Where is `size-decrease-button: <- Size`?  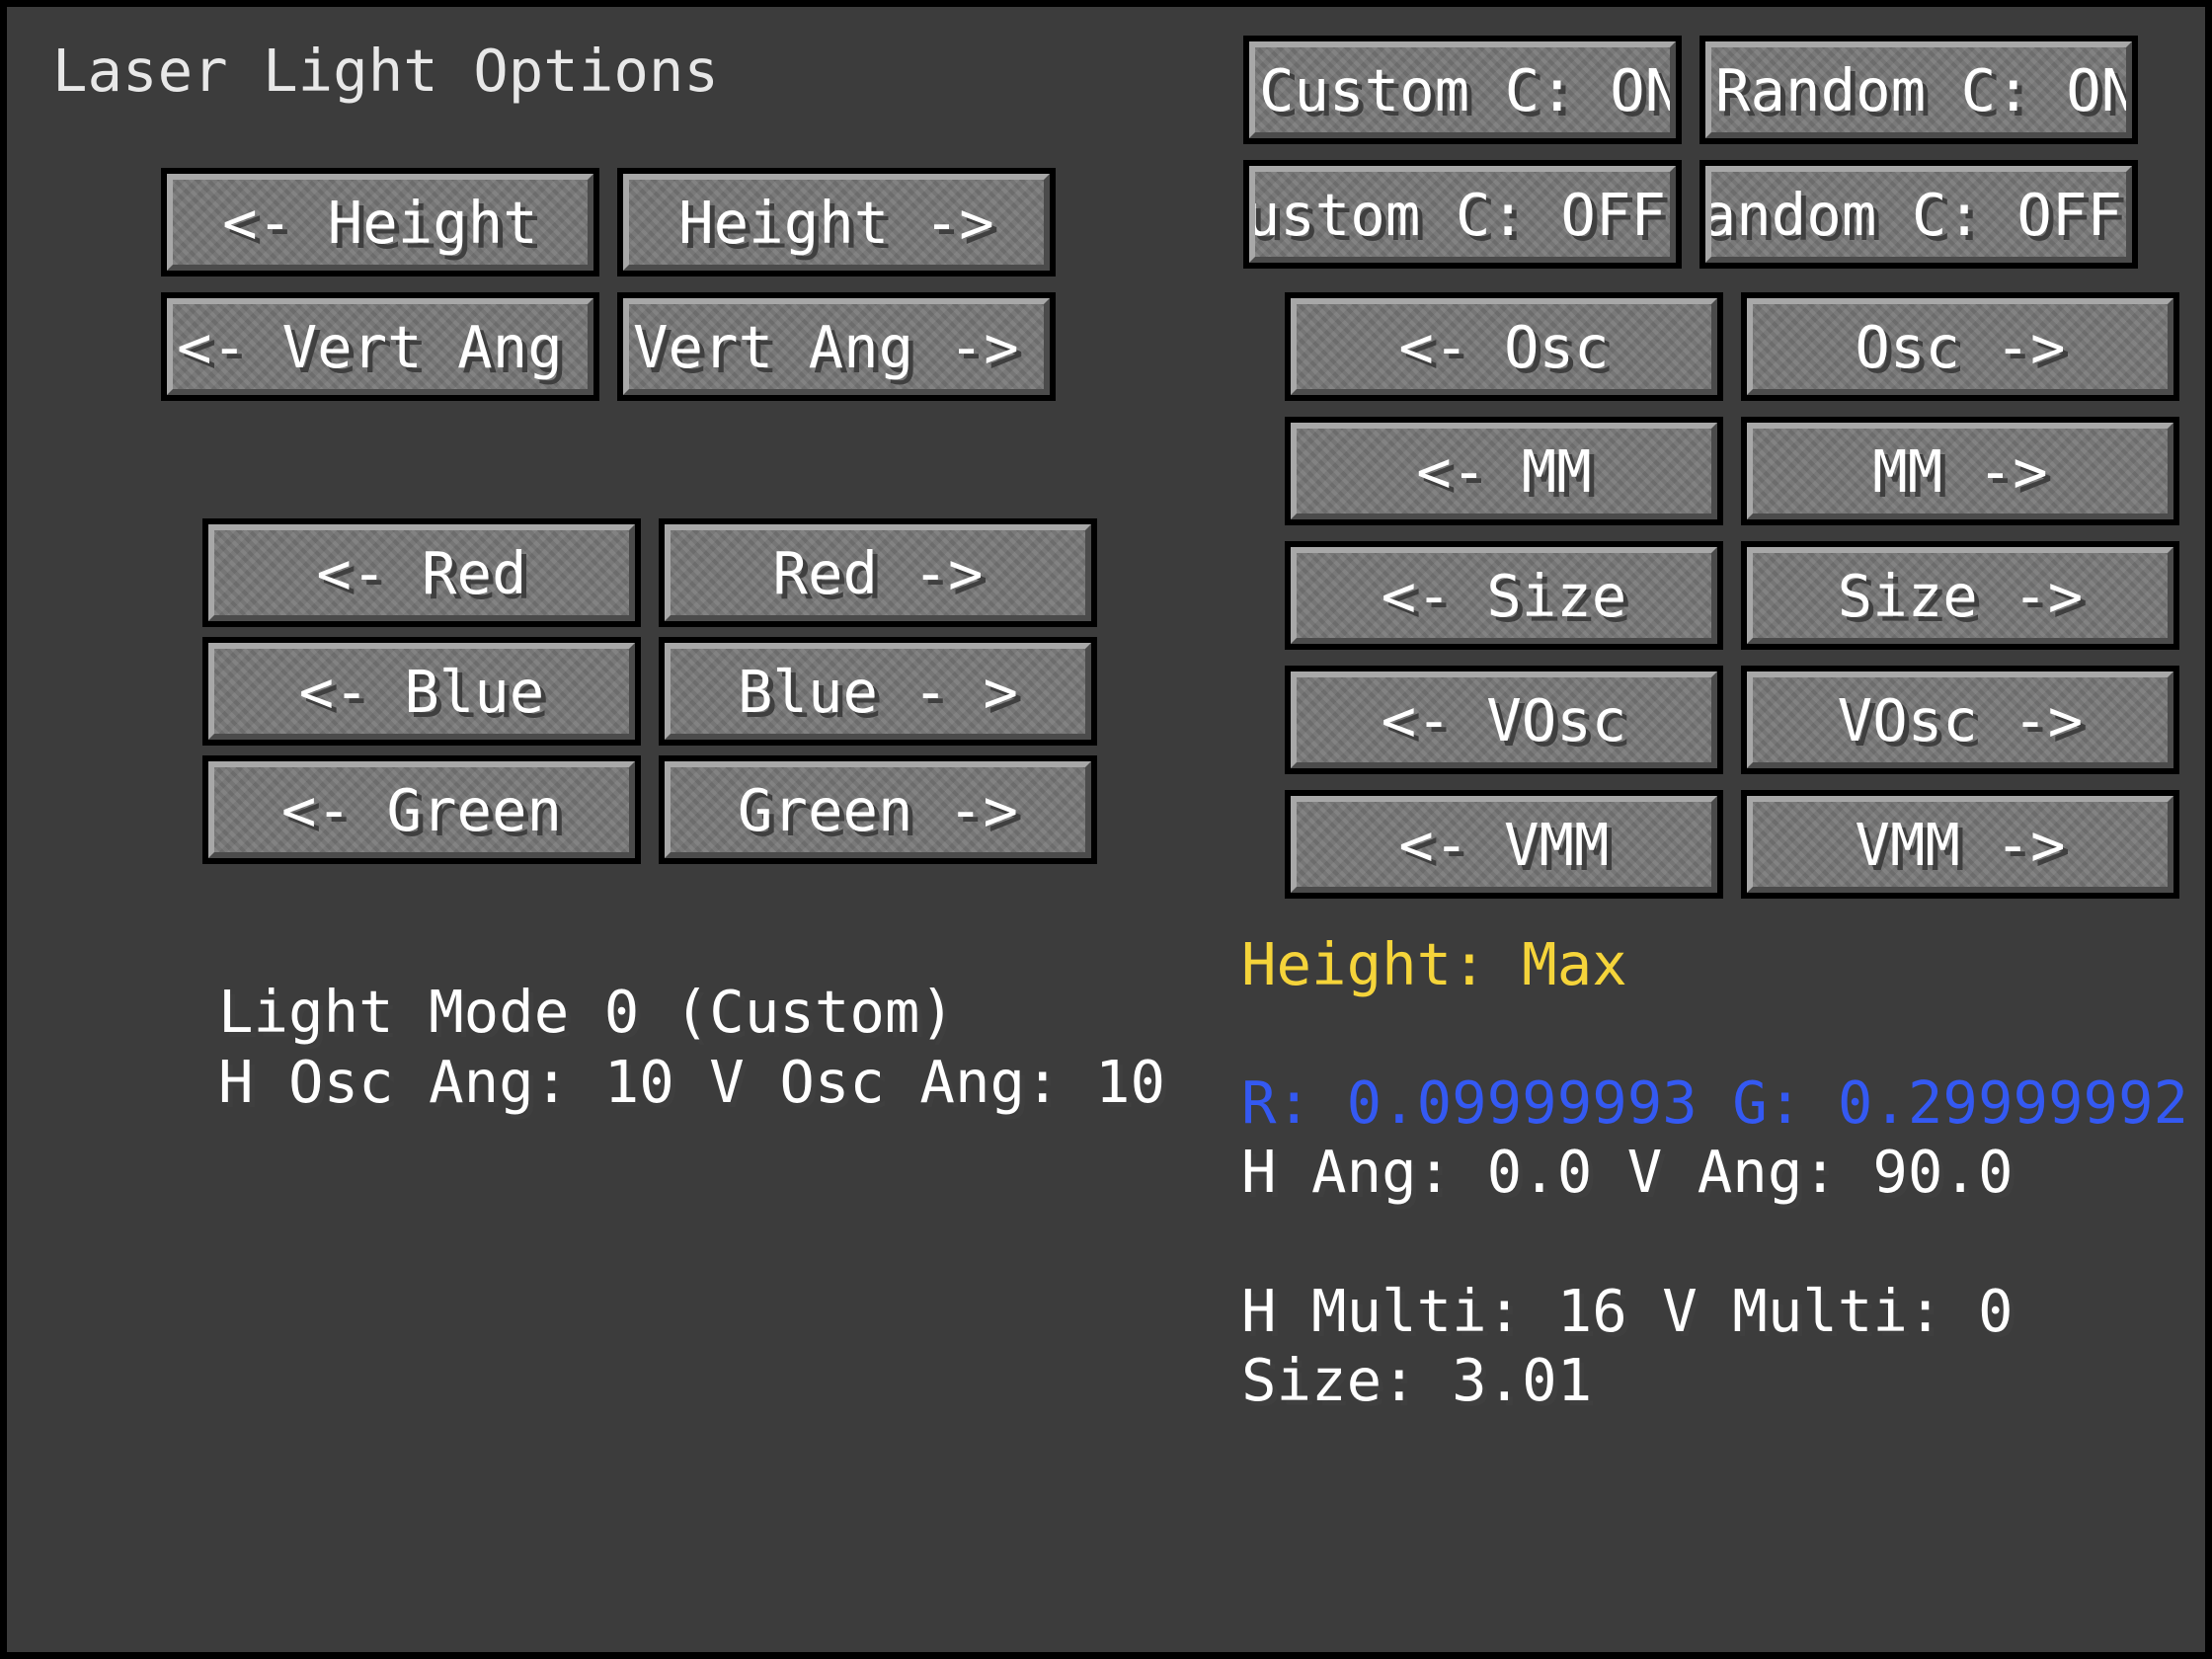 size-decrease-button: <- Size is located at coordinates (1504, 596).